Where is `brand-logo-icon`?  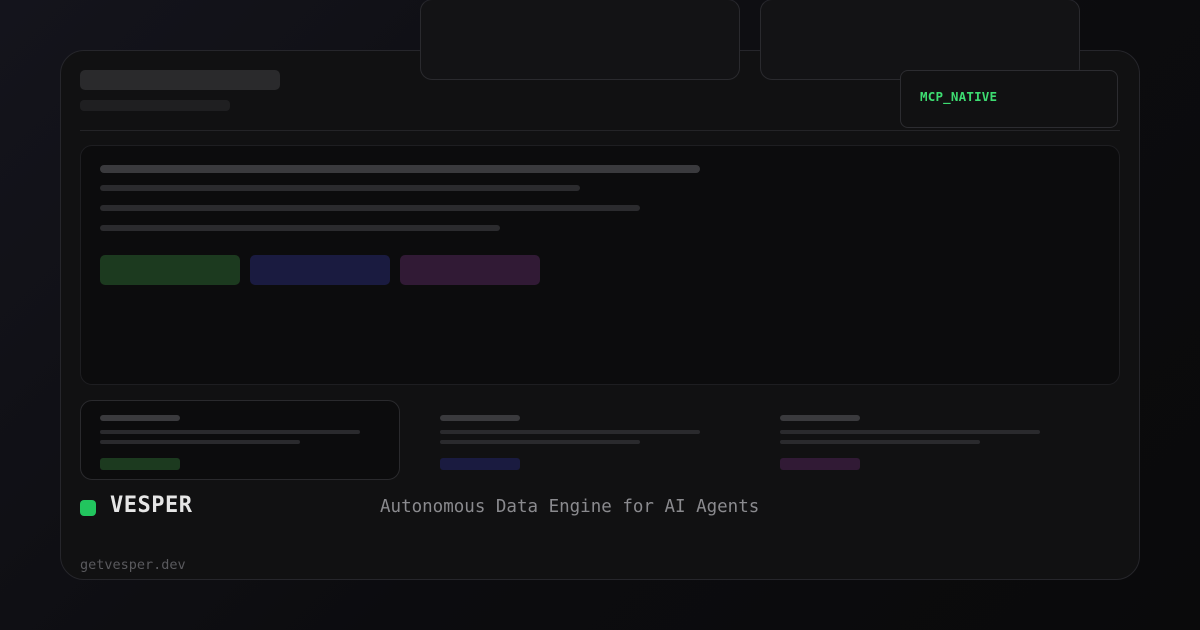
brand-logo-icon is located at coordinates (88, 508).